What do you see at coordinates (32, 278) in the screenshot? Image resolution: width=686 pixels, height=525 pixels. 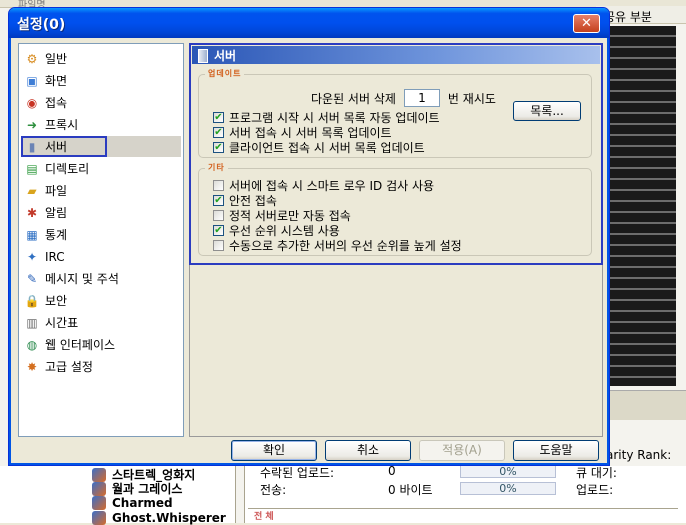 I see `message-icon: ✎` at bounding box center [32, 278].